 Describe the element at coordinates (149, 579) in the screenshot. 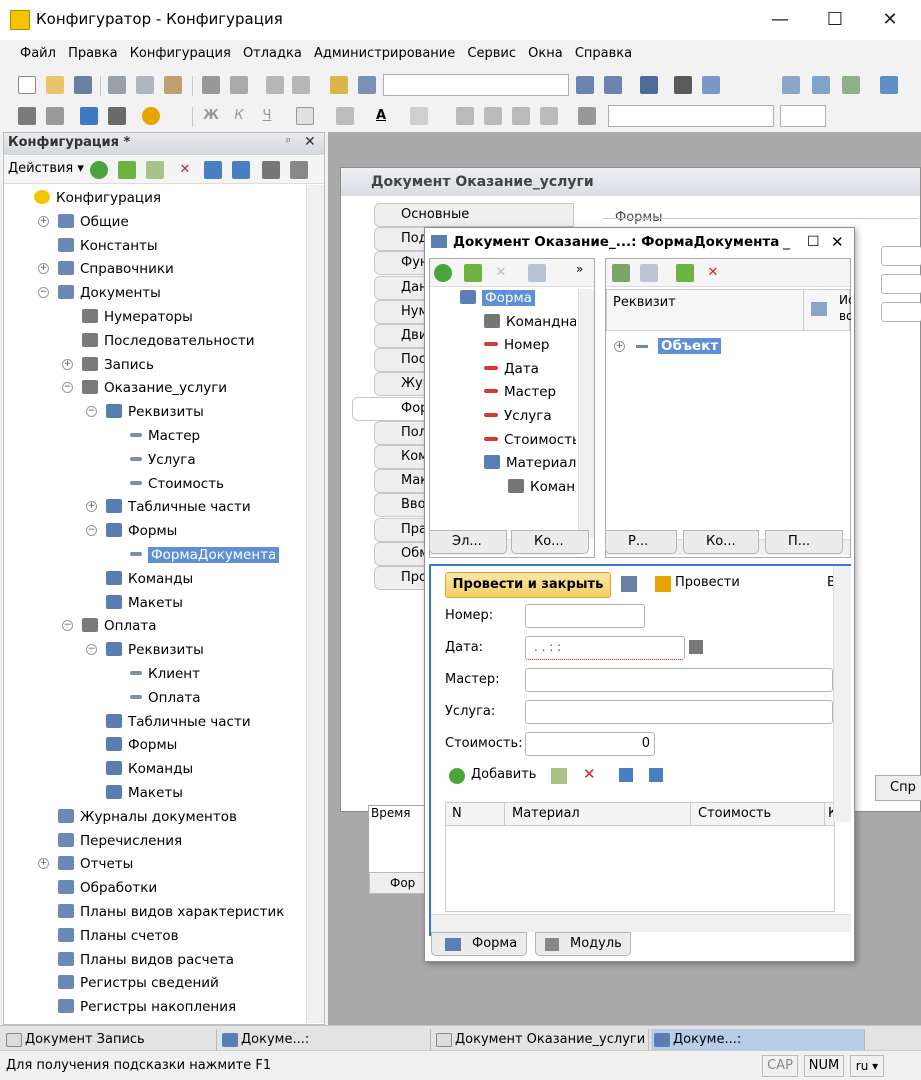

I see `tree-item: Команды` at that location.